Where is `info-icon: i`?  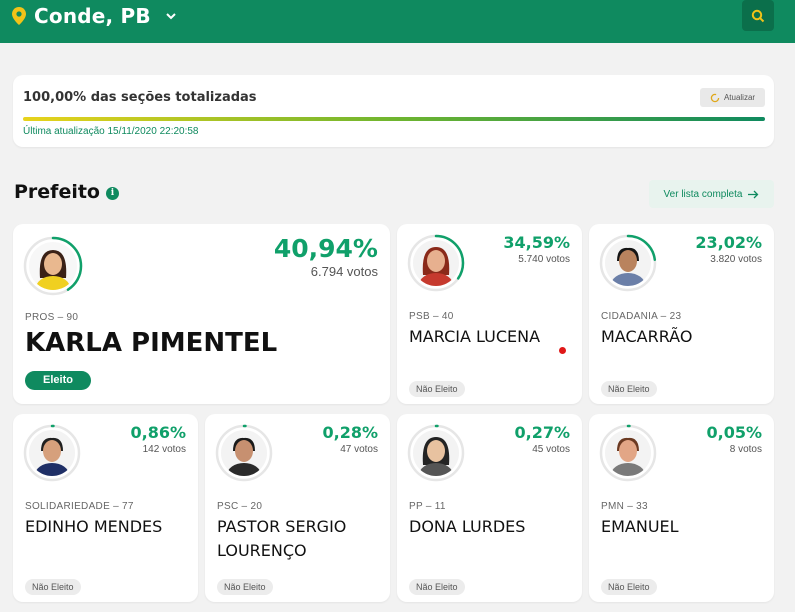 info-icon: i is located at coordinates (112, 193).